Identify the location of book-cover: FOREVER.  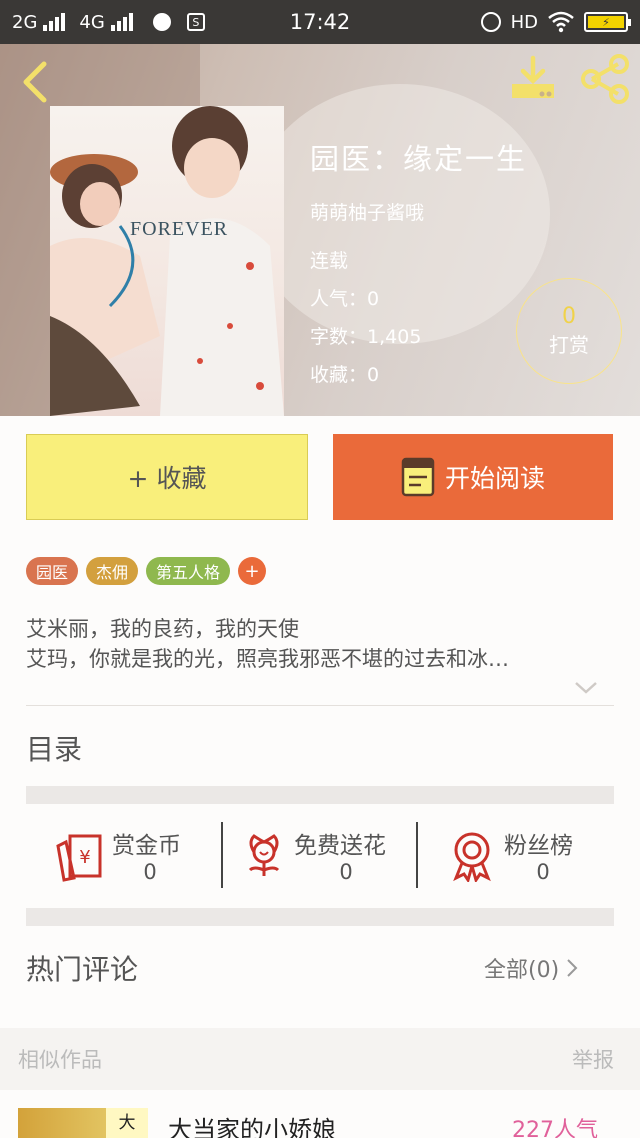
(167, 261).